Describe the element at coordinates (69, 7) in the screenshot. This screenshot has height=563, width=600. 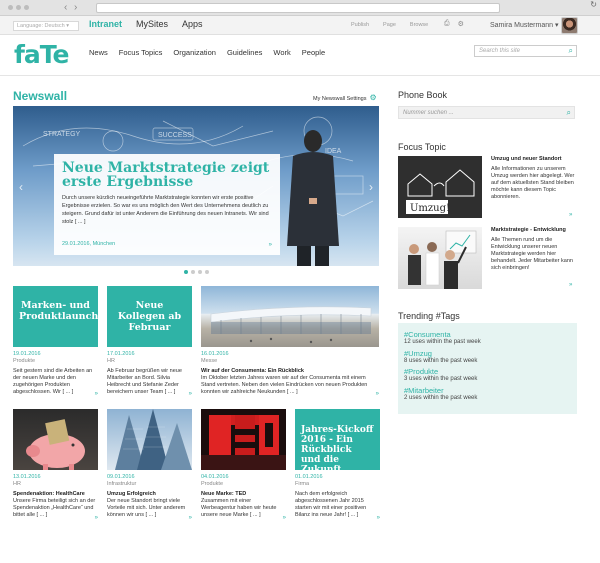
I see `back-icon: ‹` at that location.